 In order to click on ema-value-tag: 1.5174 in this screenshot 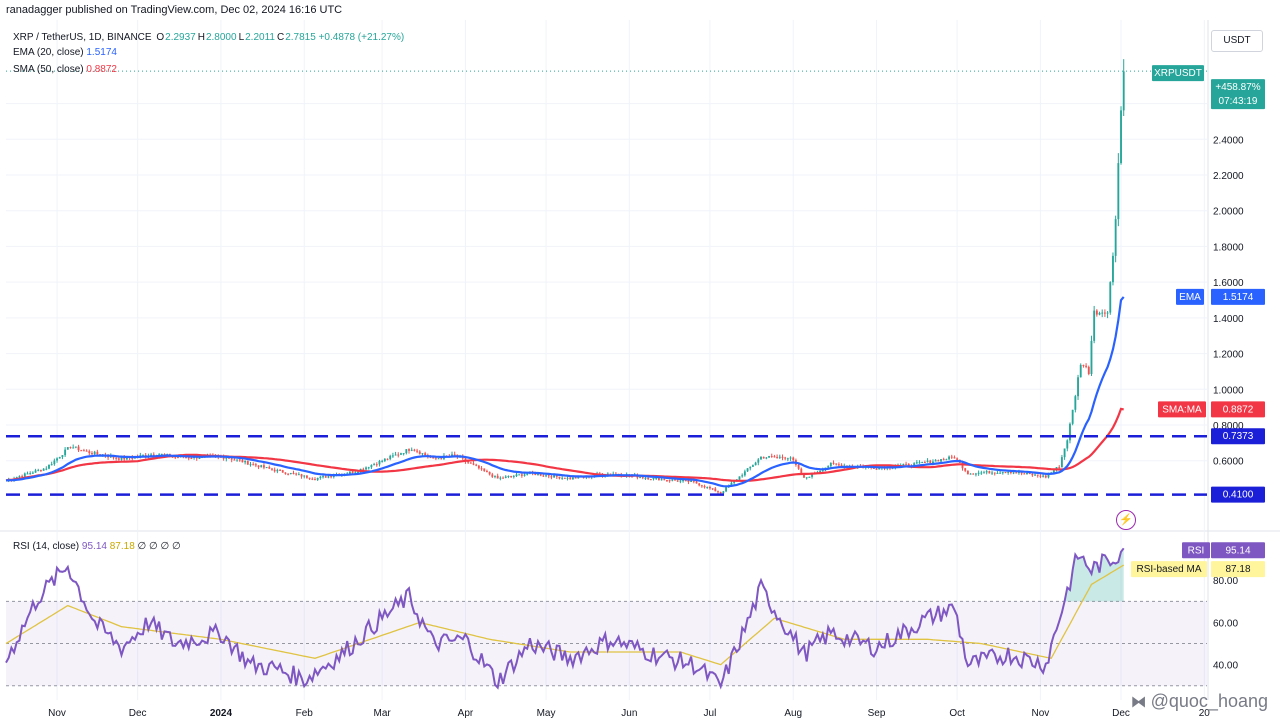, I will do `click(1238, 296)`.